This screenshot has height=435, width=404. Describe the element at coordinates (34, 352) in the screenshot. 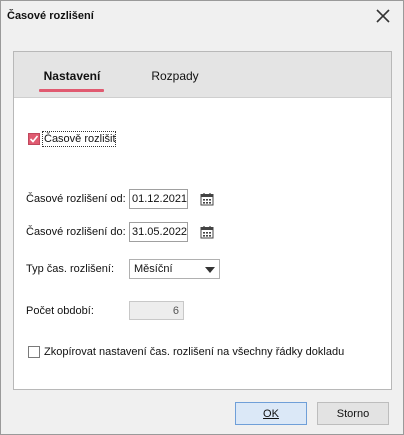

I see `copy-checkbox` at that location.